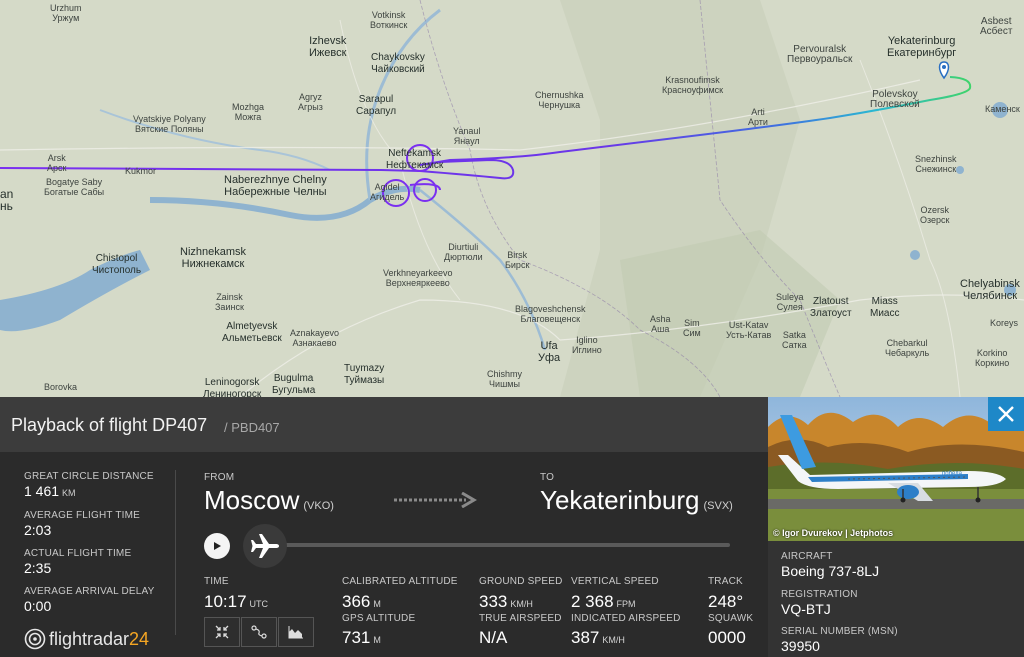 This screenshot has height=657, width=1024. I want to click on close-icon, so click(1006, 414).